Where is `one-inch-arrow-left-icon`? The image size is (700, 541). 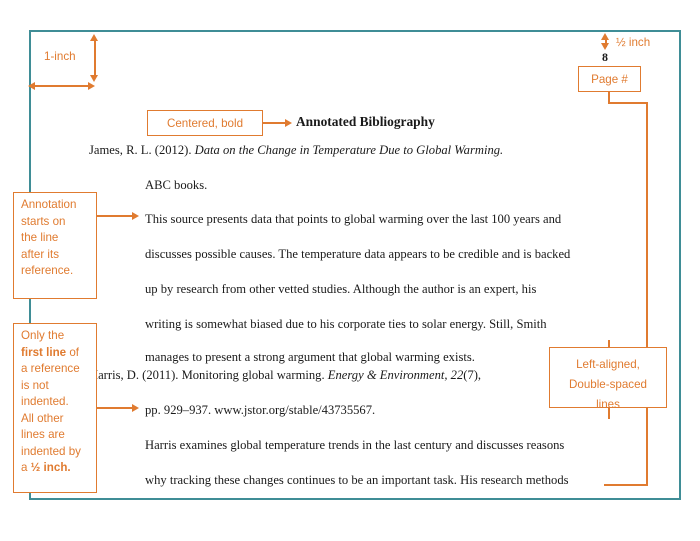 one-inch-arrow-left-icon is located at coordinates (31, 85).